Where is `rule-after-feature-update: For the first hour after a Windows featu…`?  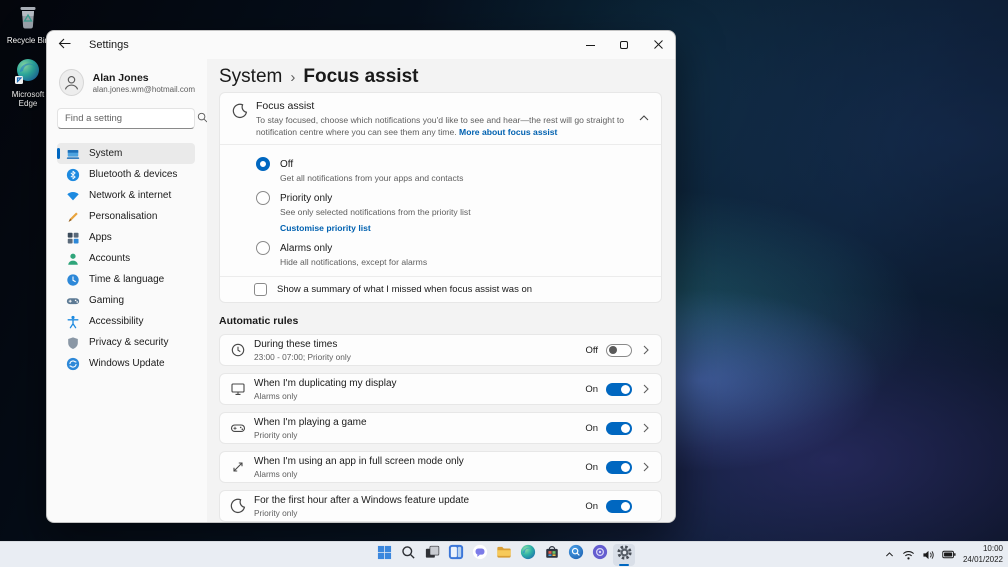
rule-after-feature-update: For the first hour after a Windows featu… is located at coordinates (440, 506).